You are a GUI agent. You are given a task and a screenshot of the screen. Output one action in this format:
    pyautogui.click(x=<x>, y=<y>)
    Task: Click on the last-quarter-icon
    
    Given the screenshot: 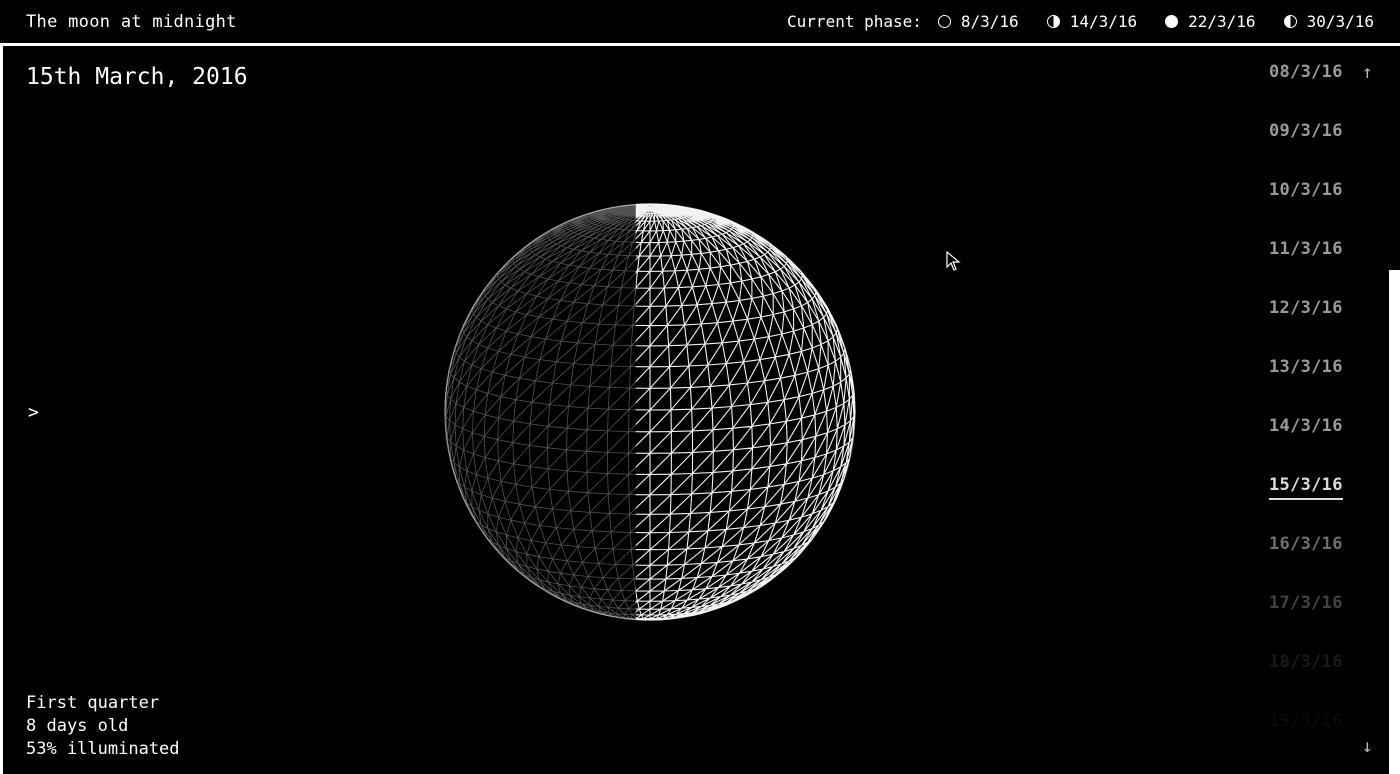 What is the action you would take?
    pyautogui.click(x=1290, y=21)
    